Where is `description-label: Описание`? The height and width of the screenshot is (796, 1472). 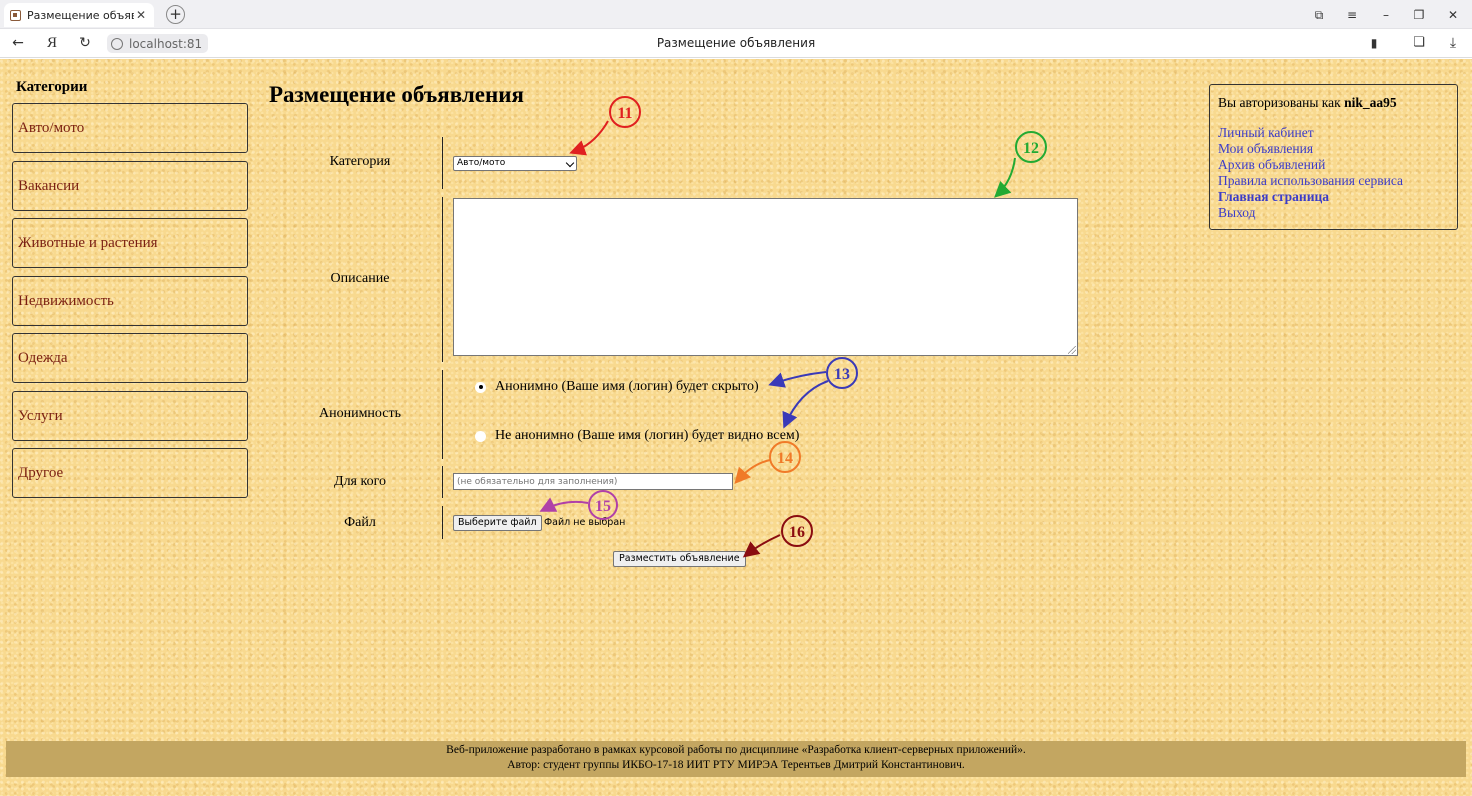
description-label: Описание is located at coordinates (360, 278).